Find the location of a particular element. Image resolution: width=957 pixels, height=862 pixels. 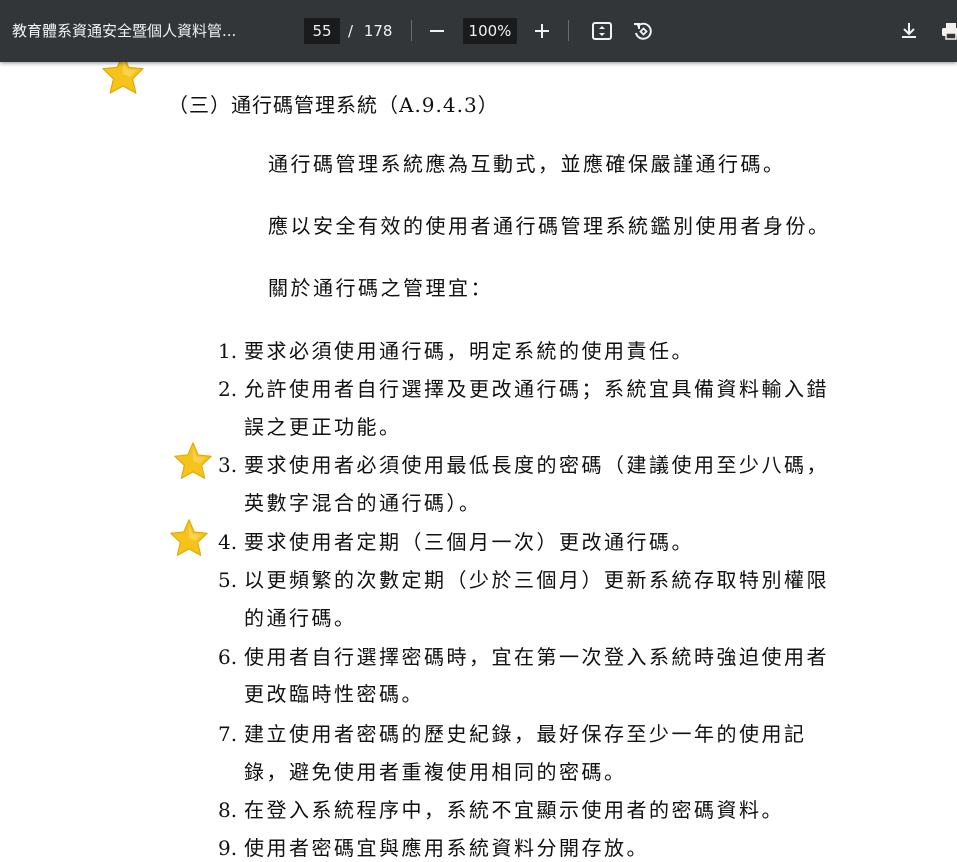

list-item-text: 錄，避免使用者重複使用相同的密碼。 is located at coordinates (435, 772).